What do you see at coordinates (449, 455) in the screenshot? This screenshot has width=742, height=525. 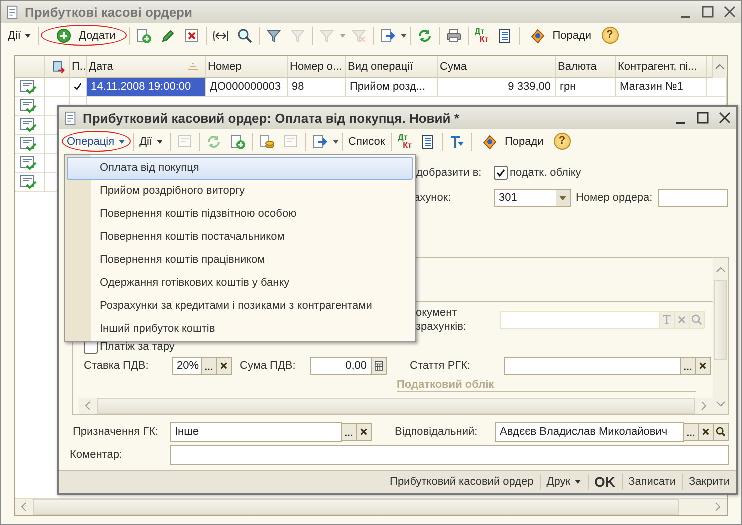 I see `comment-field` at bounding box center [449, 455].